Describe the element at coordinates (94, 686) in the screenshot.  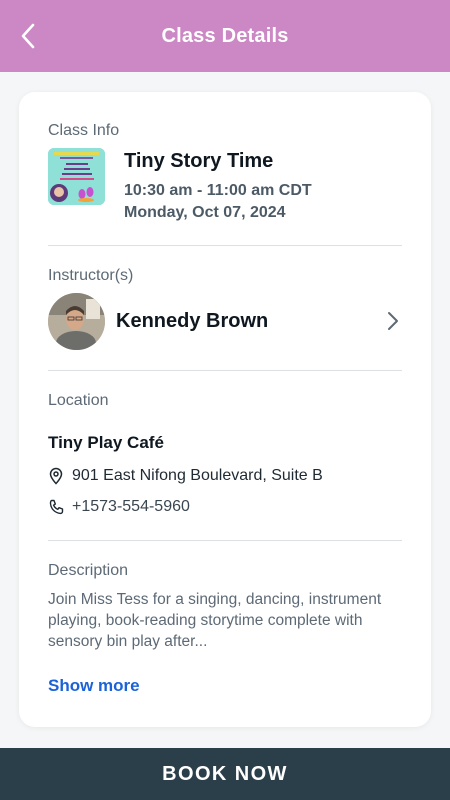
I see `show-more-link: Show more` at that location.